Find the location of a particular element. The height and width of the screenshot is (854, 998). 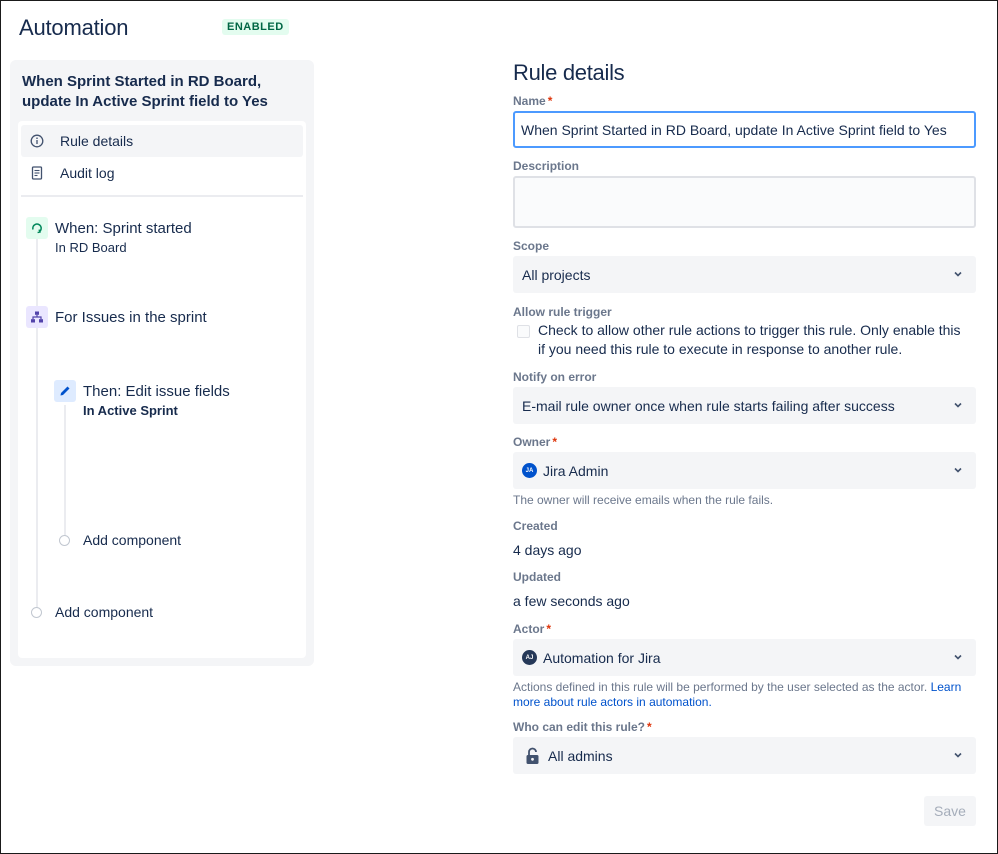

who-can-edit-select: All admins is located at coordinates (744, 755).